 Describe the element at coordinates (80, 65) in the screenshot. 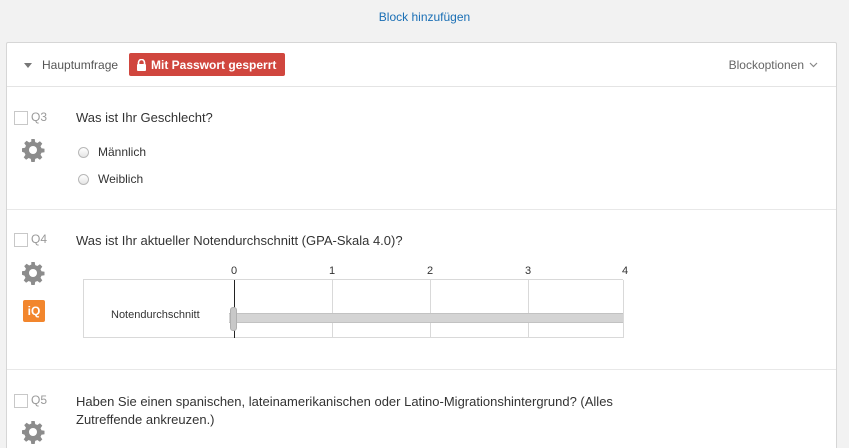

I see `block-title: Hauptumfrage` at that location.